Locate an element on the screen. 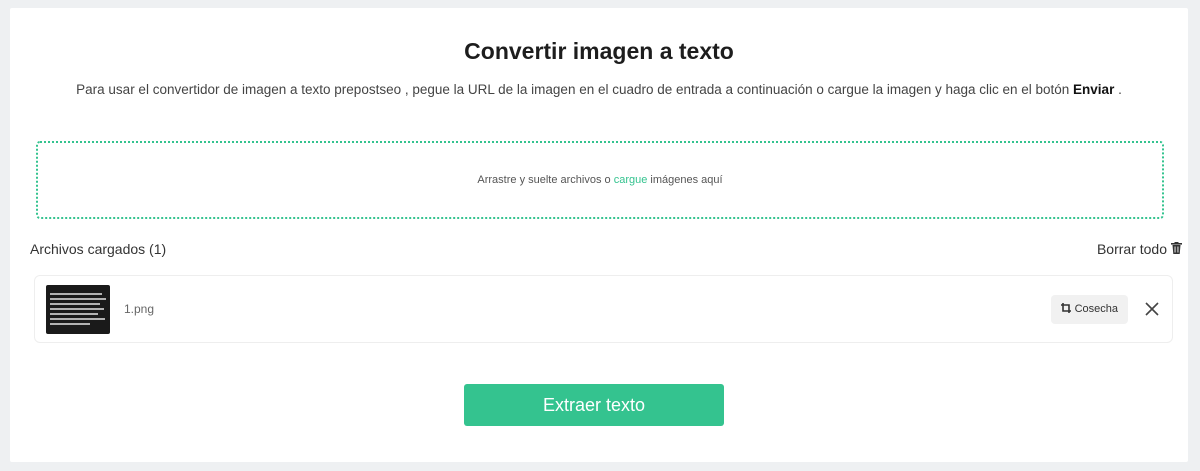 The height and width of the screenshot is (471, 1200). file-list-item: 1.png Cosecha is located at coordinates (603, 309).